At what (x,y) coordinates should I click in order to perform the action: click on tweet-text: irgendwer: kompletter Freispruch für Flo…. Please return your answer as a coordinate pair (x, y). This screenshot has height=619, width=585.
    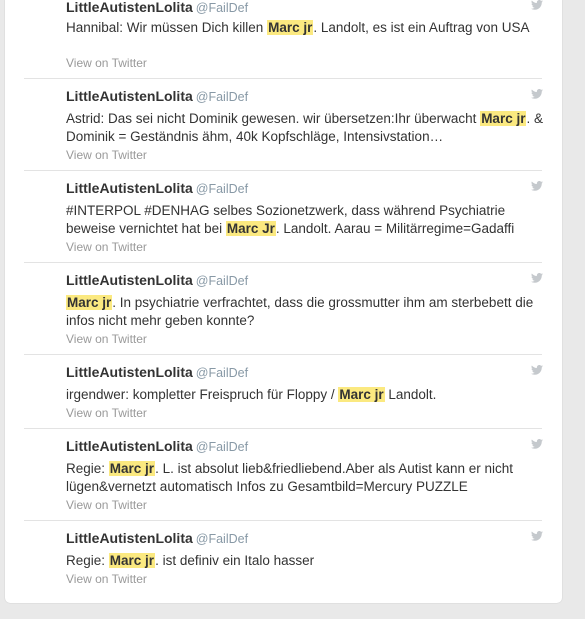
    Looking at the image, I should click on (306, 395).